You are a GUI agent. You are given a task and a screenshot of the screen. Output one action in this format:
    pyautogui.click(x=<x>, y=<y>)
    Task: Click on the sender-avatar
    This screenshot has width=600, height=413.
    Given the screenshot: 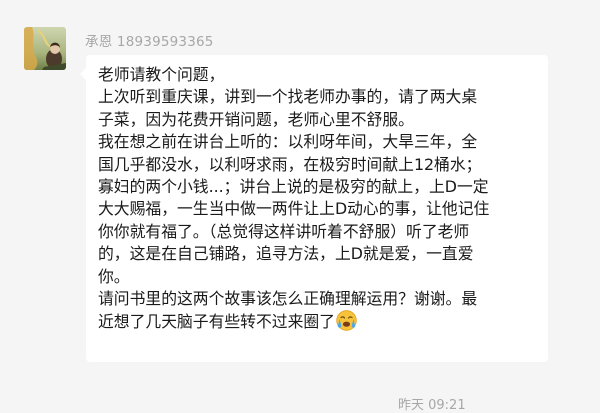 What is the action you would take?
    pyautogui.click(x=45, y=48)
    